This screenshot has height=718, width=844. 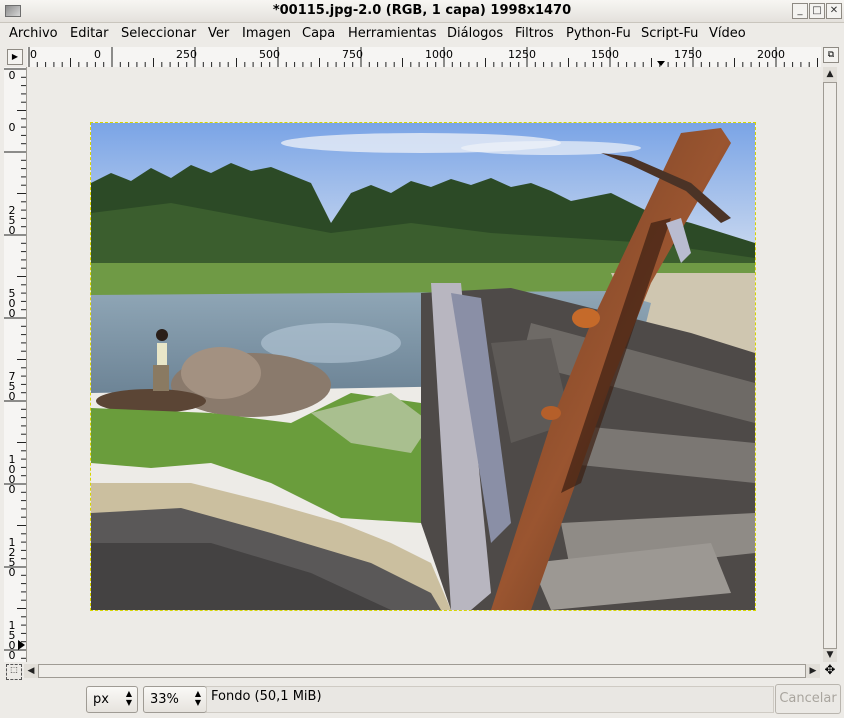 What do you see at coordinates (661, 63) in the screenshot?
I see `hruler-pointer` at bounding box center [661, 63].